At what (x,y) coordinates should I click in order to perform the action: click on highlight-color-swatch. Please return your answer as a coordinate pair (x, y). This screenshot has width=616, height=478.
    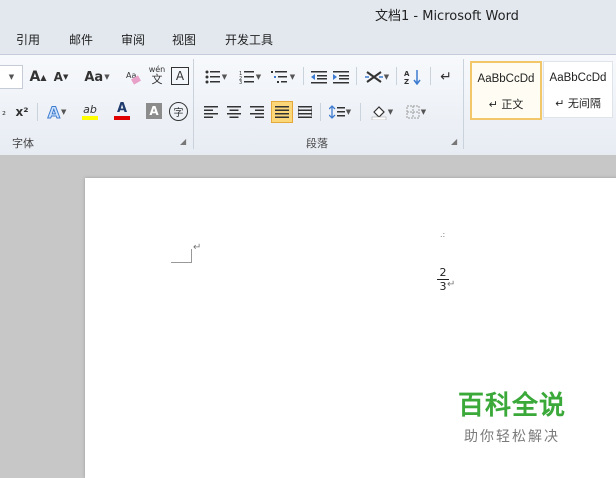
    Looking at the image, I should click on (90, 117).